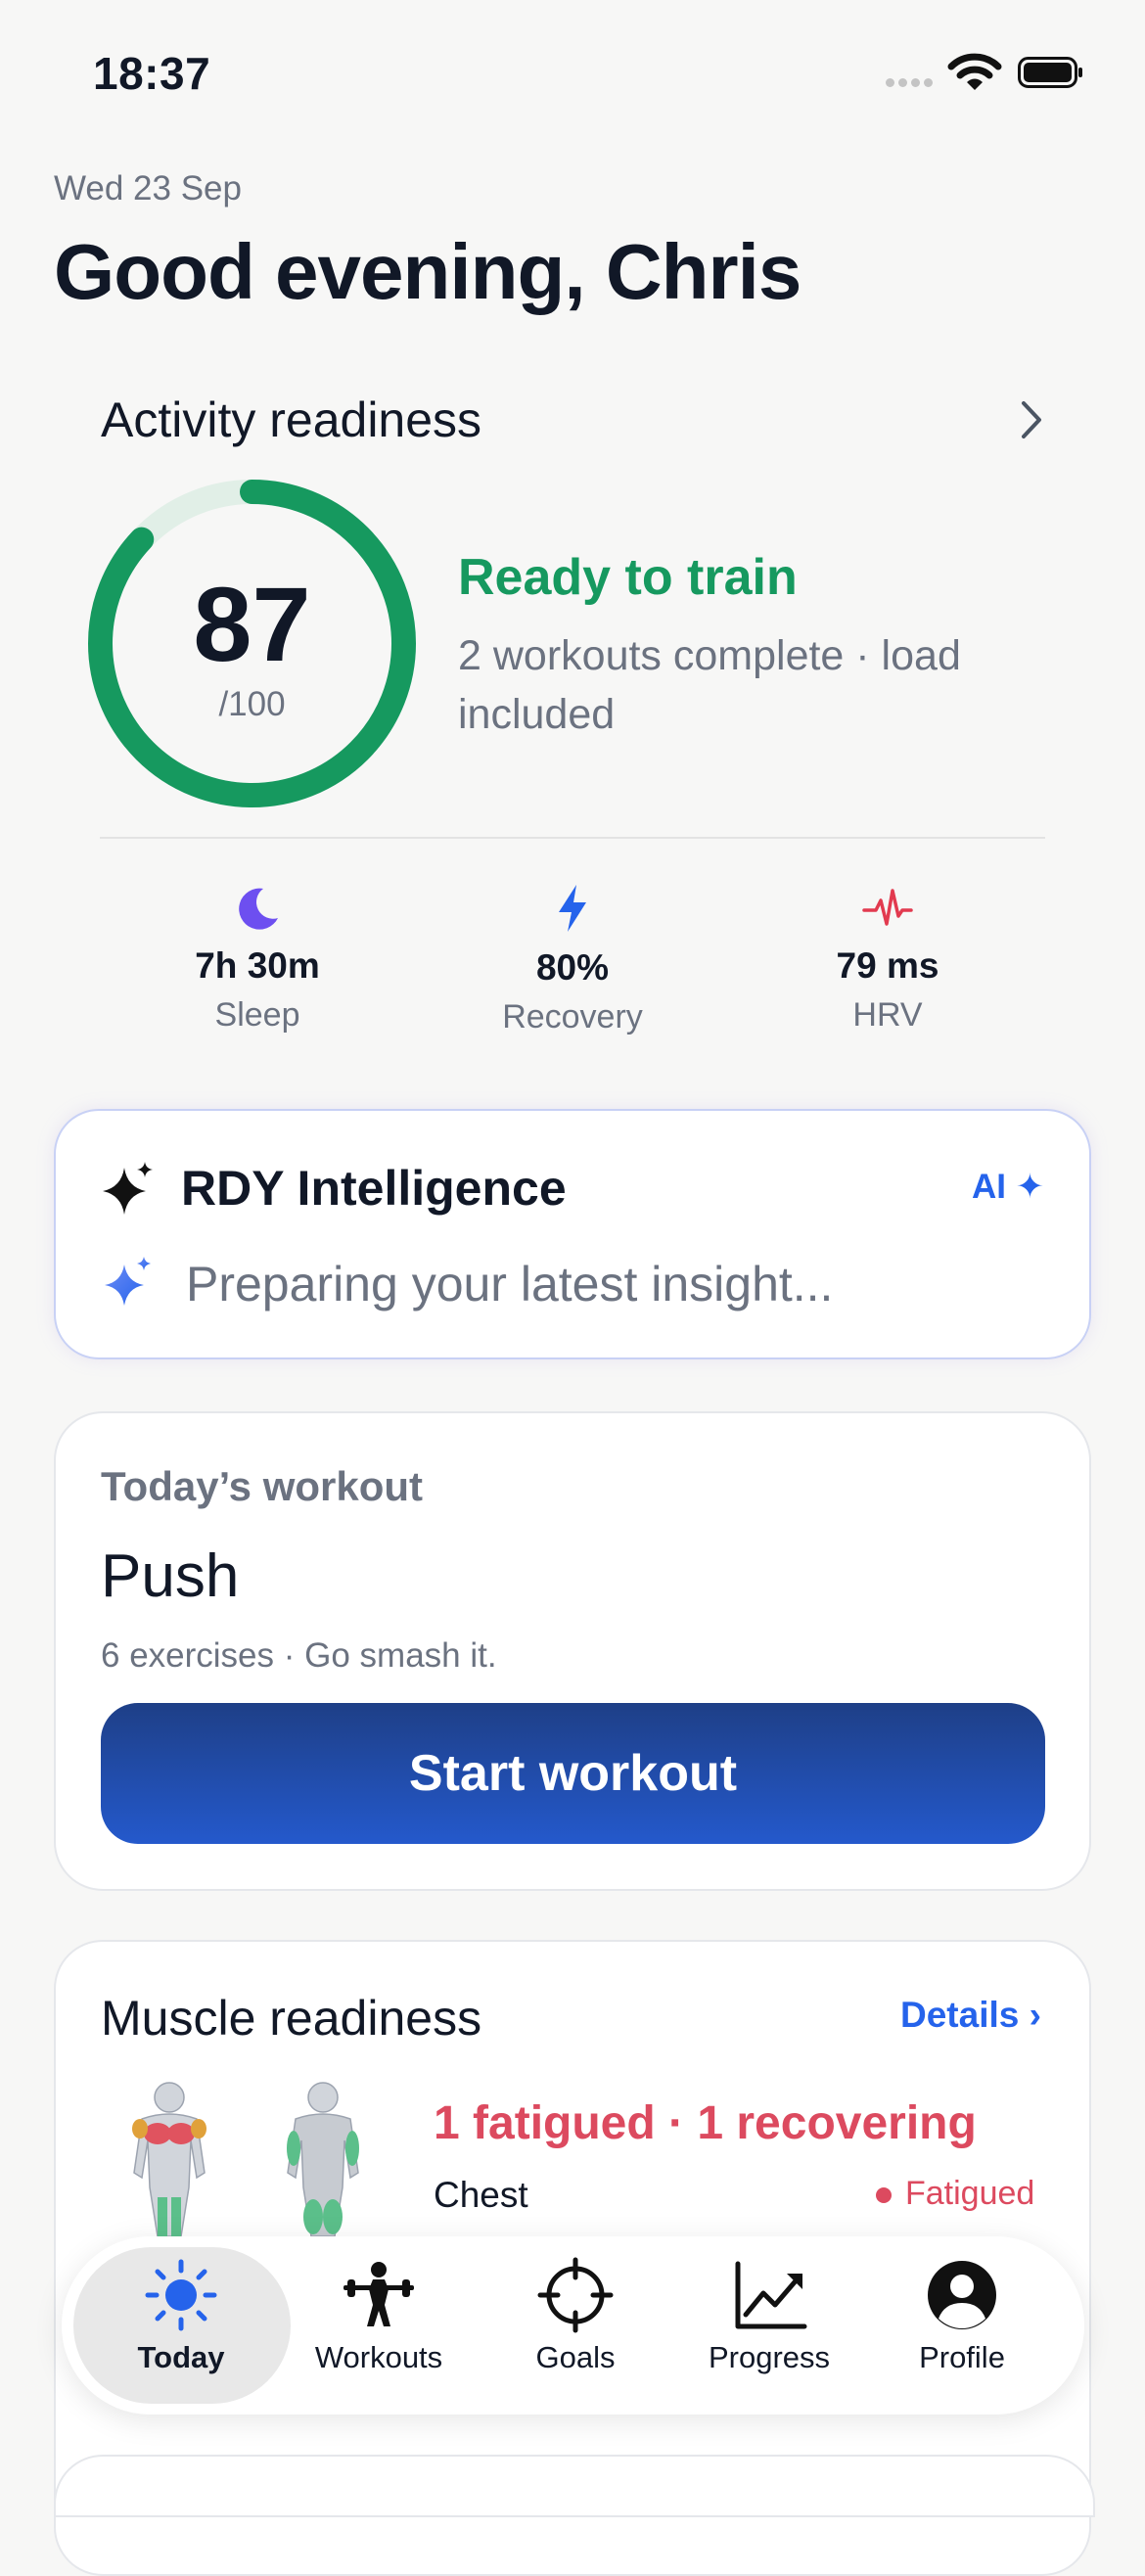  I want to click on muscle-readiness-title: Muscle readiness, so click(291, 2019).